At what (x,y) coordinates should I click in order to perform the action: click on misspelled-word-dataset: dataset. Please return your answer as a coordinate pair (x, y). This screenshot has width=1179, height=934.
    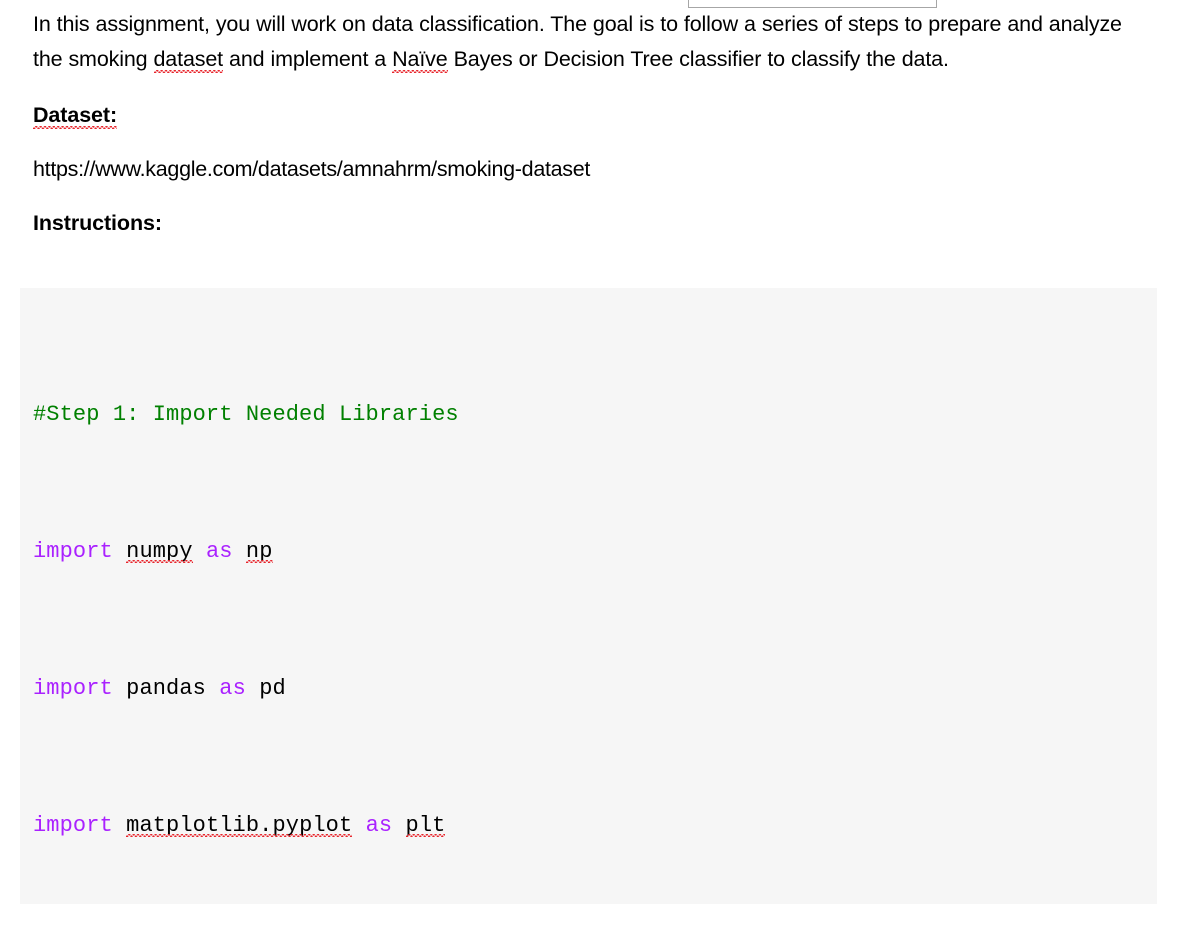
    Looking at the image, I should click on (188, 59).